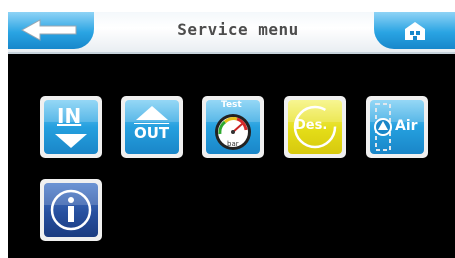  I want to click on info-button, so click(71, 210).